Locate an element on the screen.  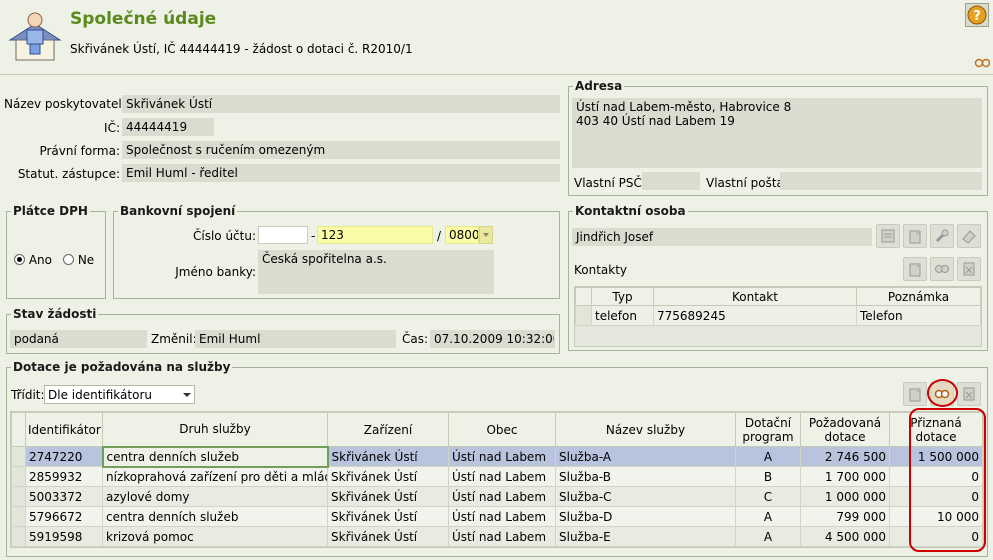
services-new-button is located at coordinates (915, 394).